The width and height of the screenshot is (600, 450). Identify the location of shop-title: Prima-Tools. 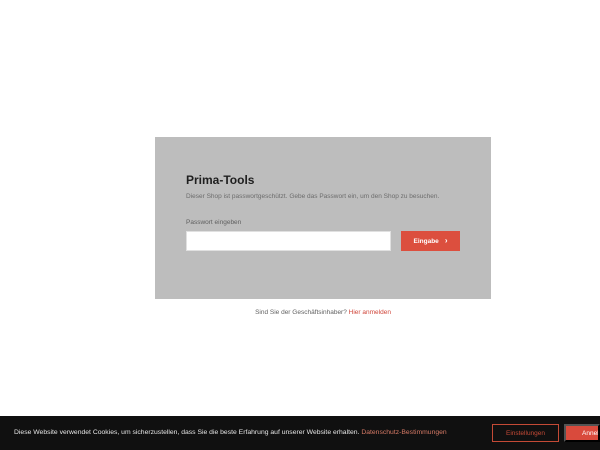
(220, 180).